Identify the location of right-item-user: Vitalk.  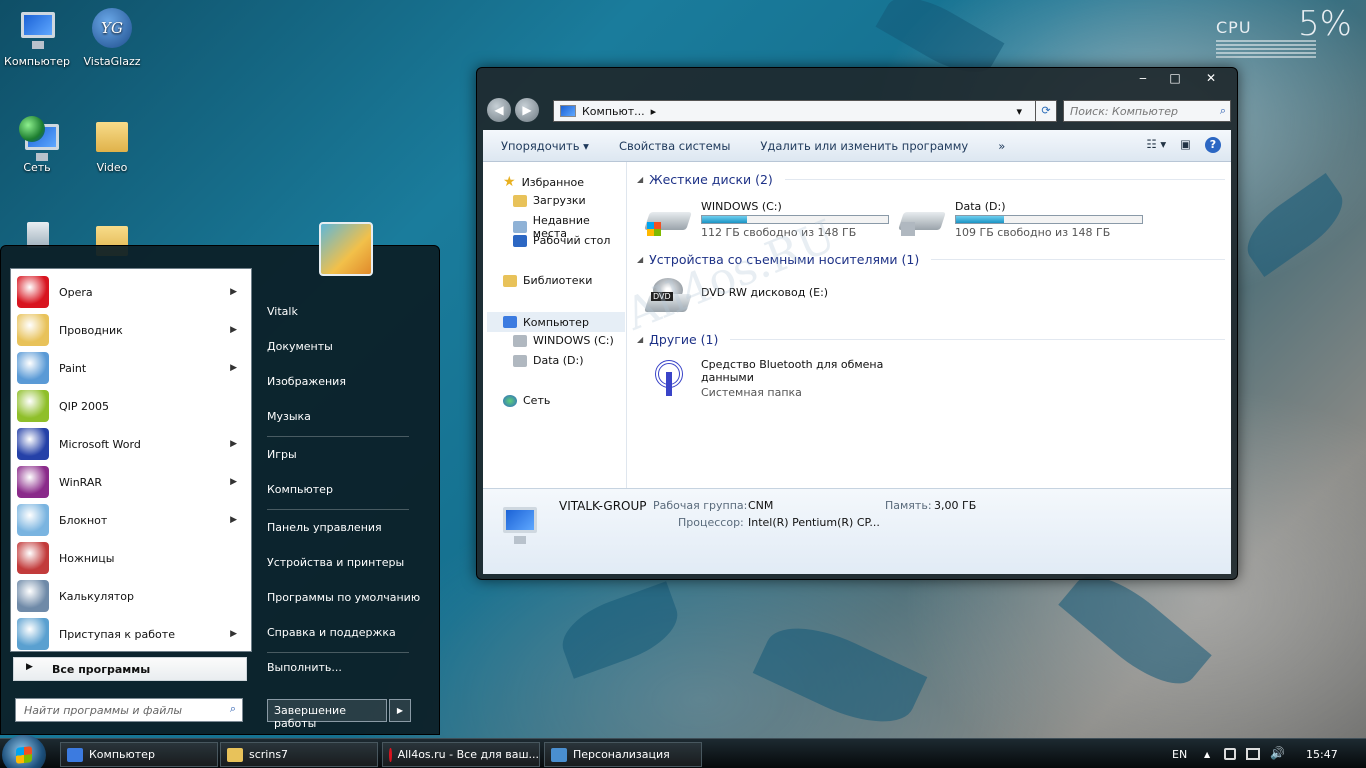
(282, 311).